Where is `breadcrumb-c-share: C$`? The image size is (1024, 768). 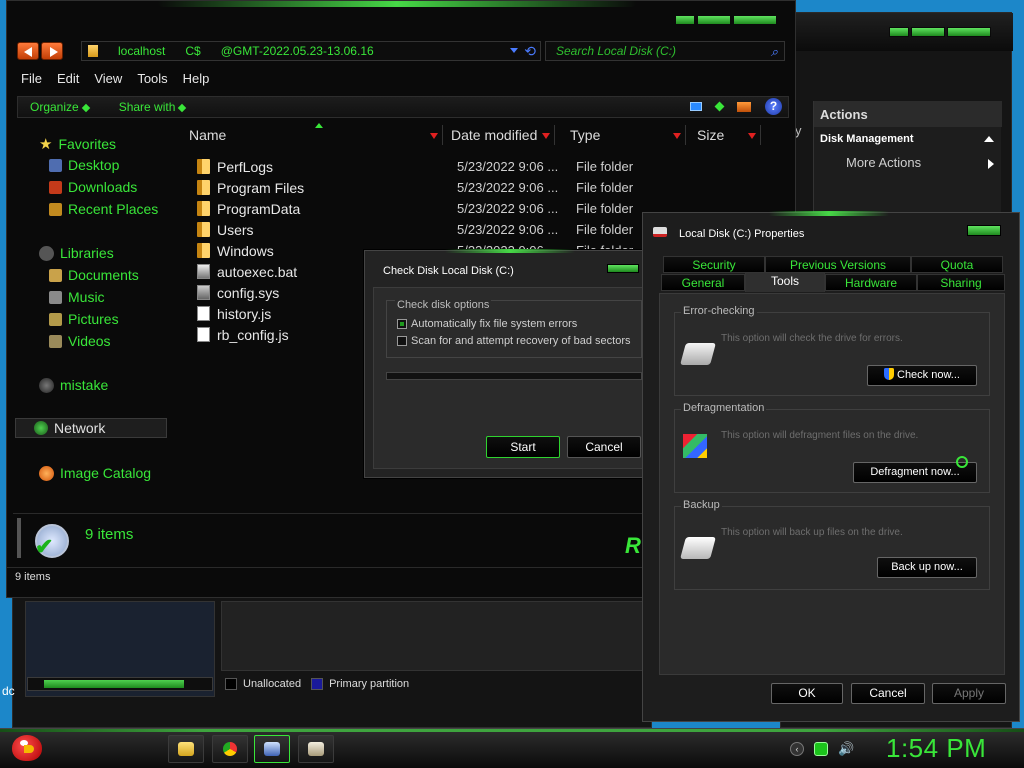 breadcrumb-c-share: C$ is located at coordinates (192, 51).